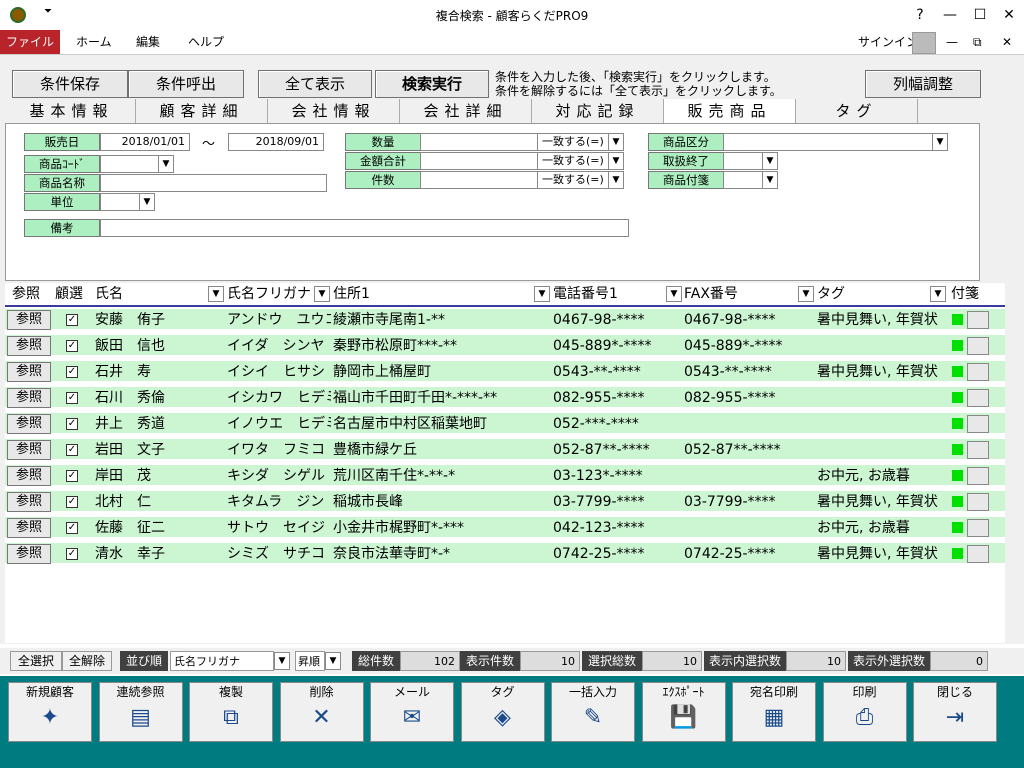 Image resolution: width=1024 pixels, height=768 pixels. Describe the element at coordinates (573, 142) in the screenshot. I see `quantity-match-select: 一致する(=)` at that location.